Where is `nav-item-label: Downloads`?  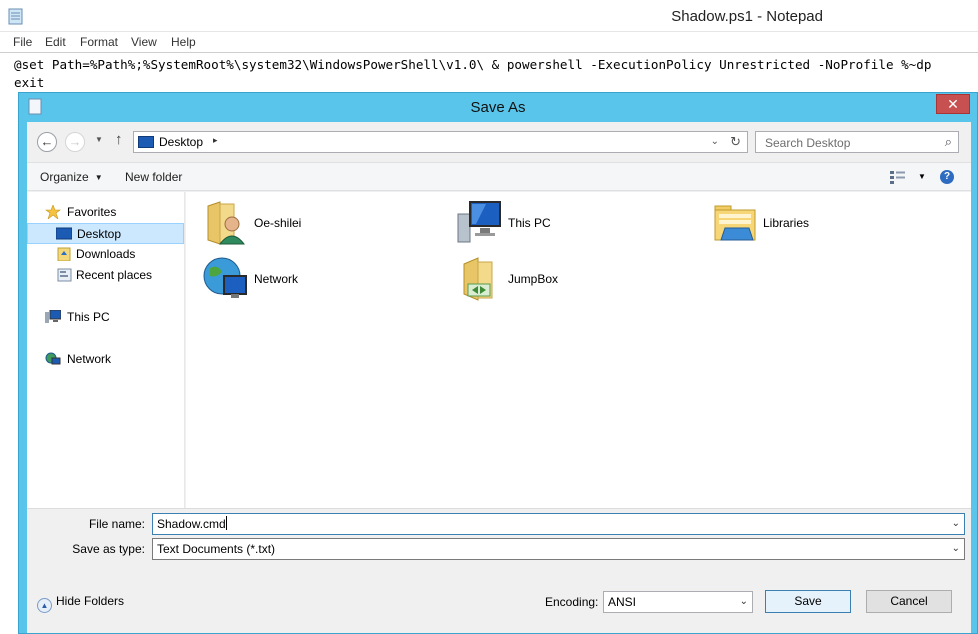
nav-item-label: Downloads is located at coordinates (106, 254).